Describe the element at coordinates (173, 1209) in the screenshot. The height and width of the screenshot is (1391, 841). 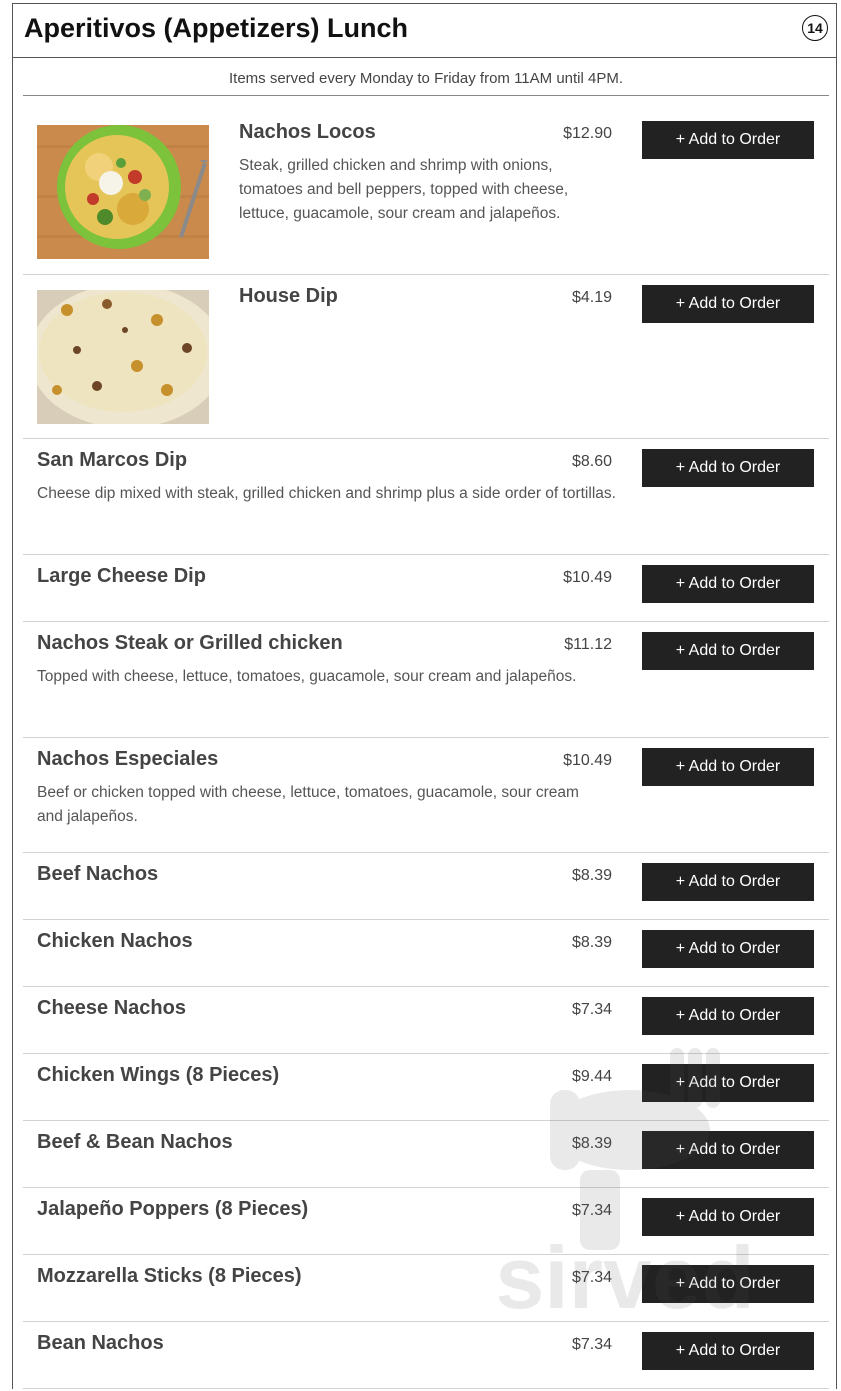
I see `item-name: Jalapeño Poppers (8 Pieces)` at that location.